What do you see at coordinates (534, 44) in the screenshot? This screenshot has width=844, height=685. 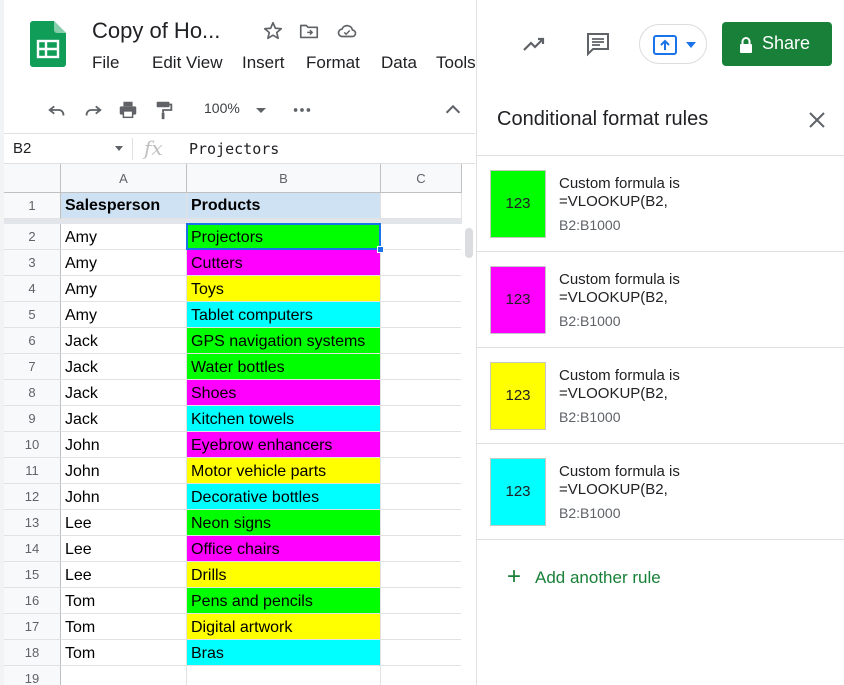 I see `activity-trend-icon` at bounding box center [534, 44].